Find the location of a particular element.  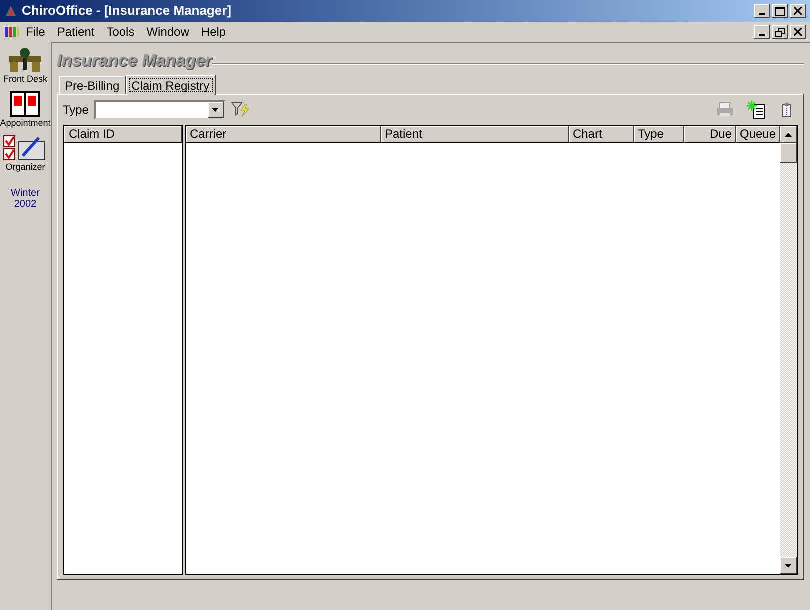

sidebar-item: Front Desk is located at coordinates (25, 65).